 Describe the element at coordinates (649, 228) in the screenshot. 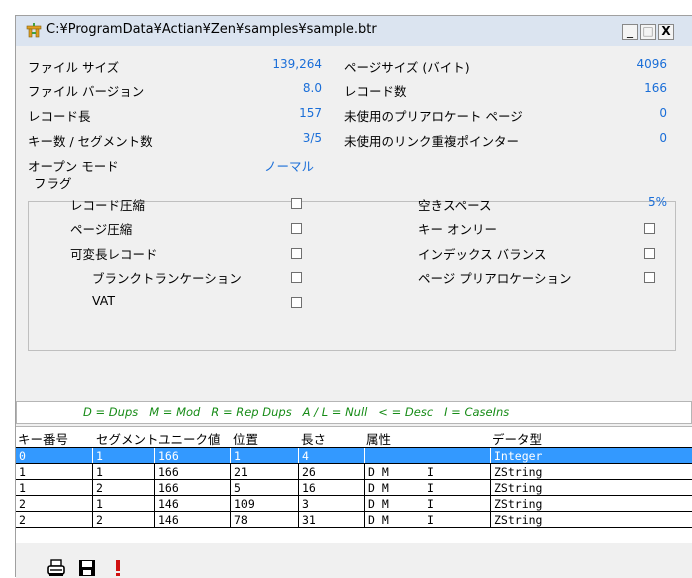

I see `key-only-checkbox` at that location.